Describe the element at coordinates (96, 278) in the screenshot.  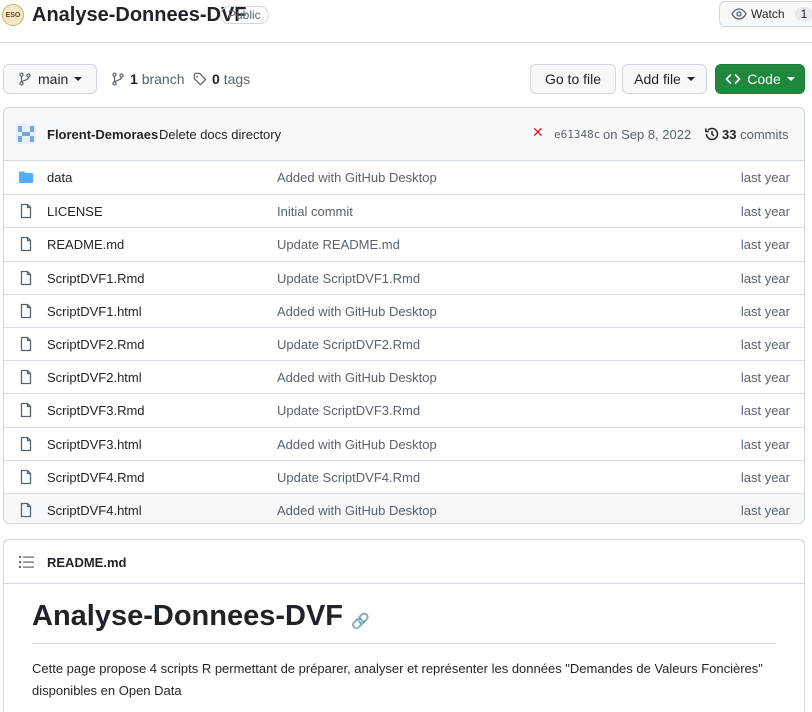
I see `file-name: ScriptDVF1.Rmd` at that location.